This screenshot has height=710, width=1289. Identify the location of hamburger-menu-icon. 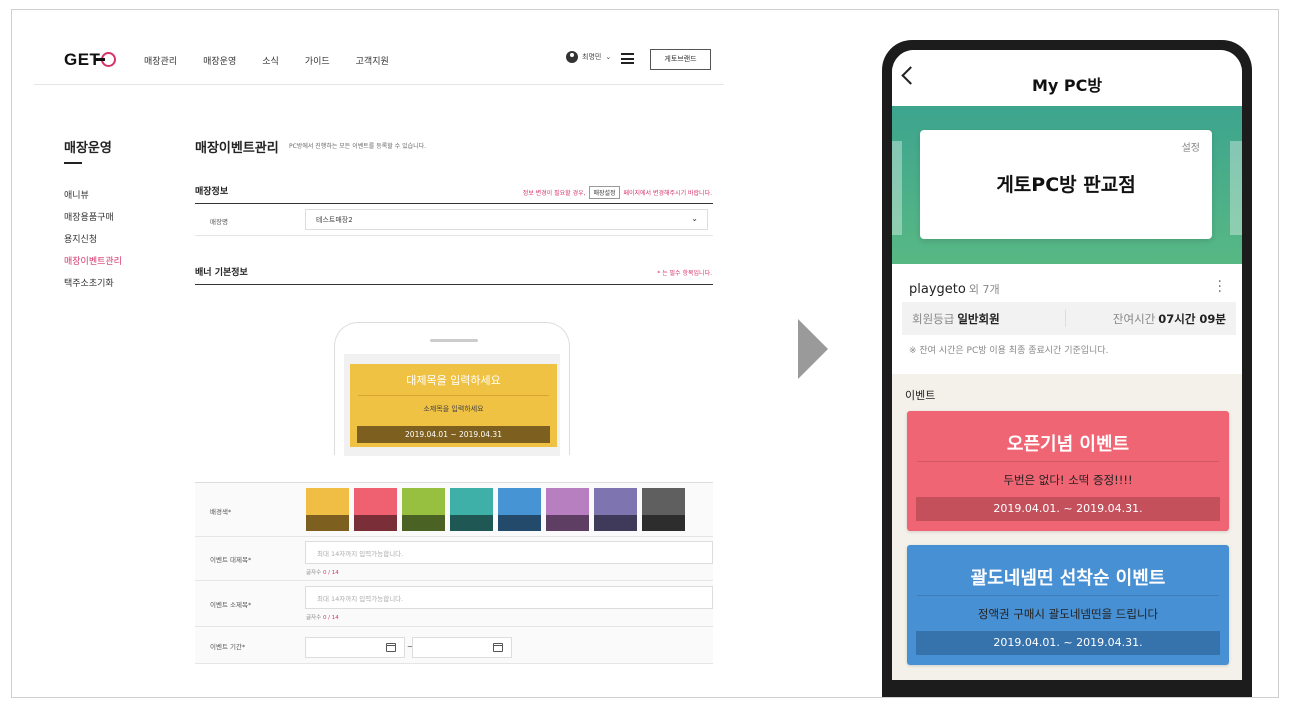
(627, 58).